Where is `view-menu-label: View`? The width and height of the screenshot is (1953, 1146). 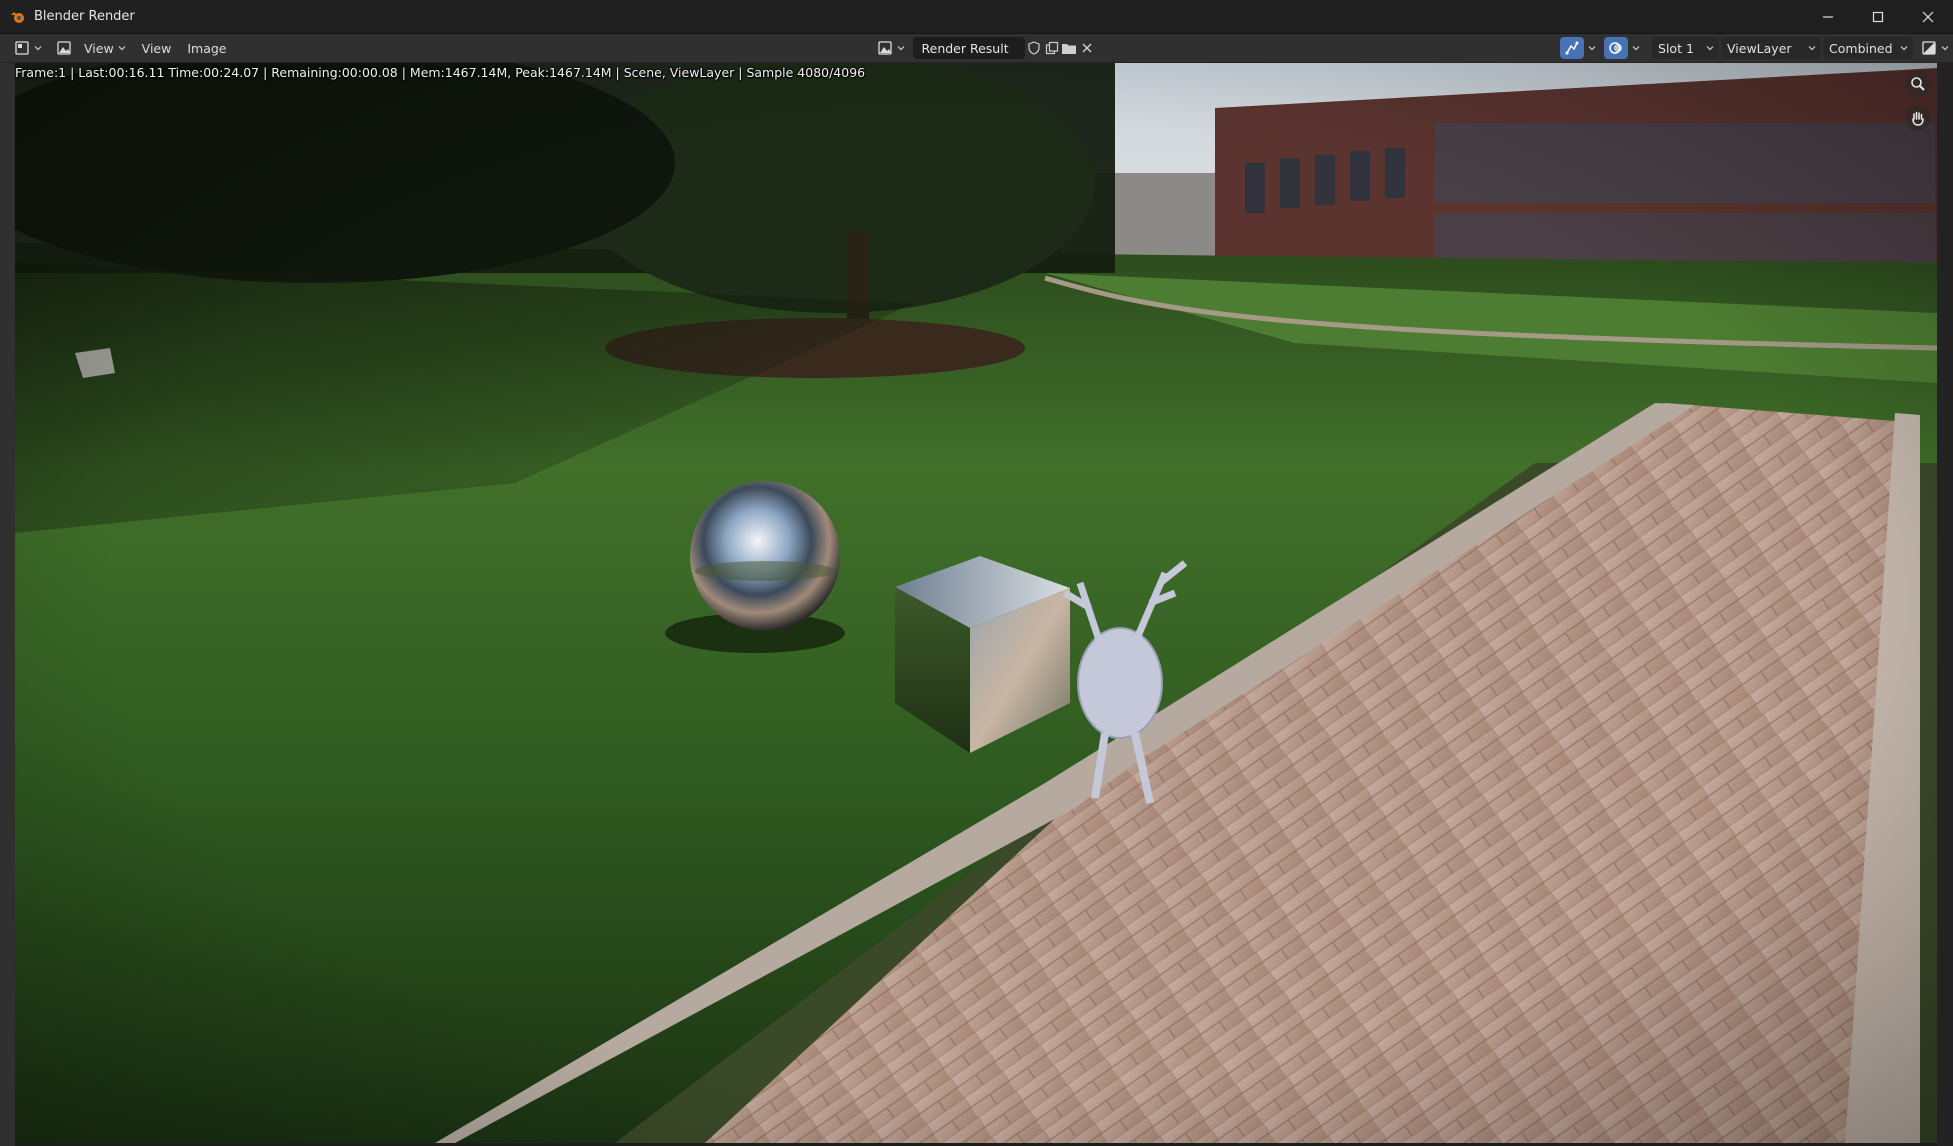 view-menu-label: View is located at coordinates (156, 48).